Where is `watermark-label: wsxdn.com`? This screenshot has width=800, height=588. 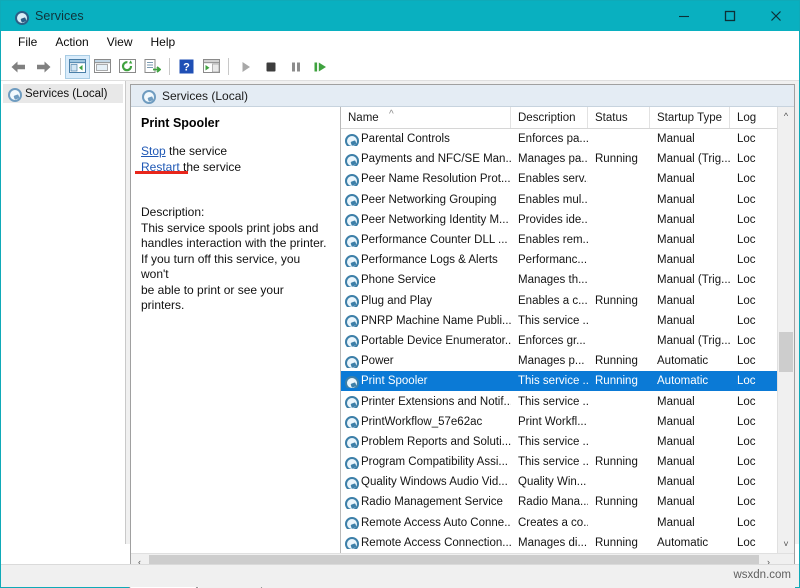
watermark-label: wsxdn.com is located at coordinates (762, 575).